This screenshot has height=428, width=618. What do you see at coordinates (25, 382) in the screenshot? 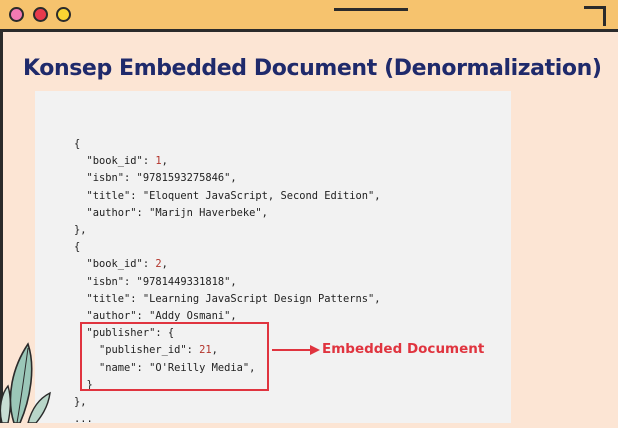
I see `plant-decoration-icon` at bounding box center [25, 382].